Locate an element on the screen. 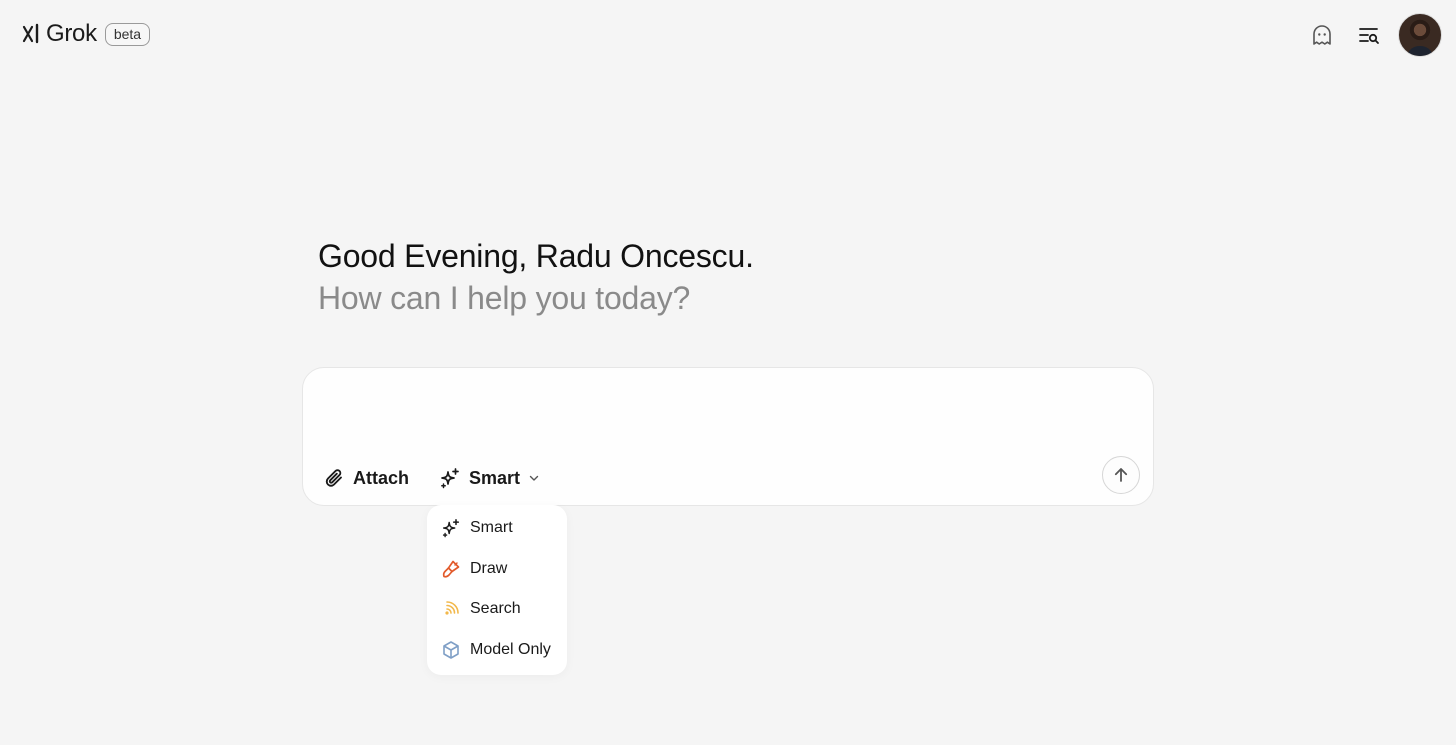 The width and height of the screenshot is (1456, 745). private-chat-button is located at coordinates (1322, 35).